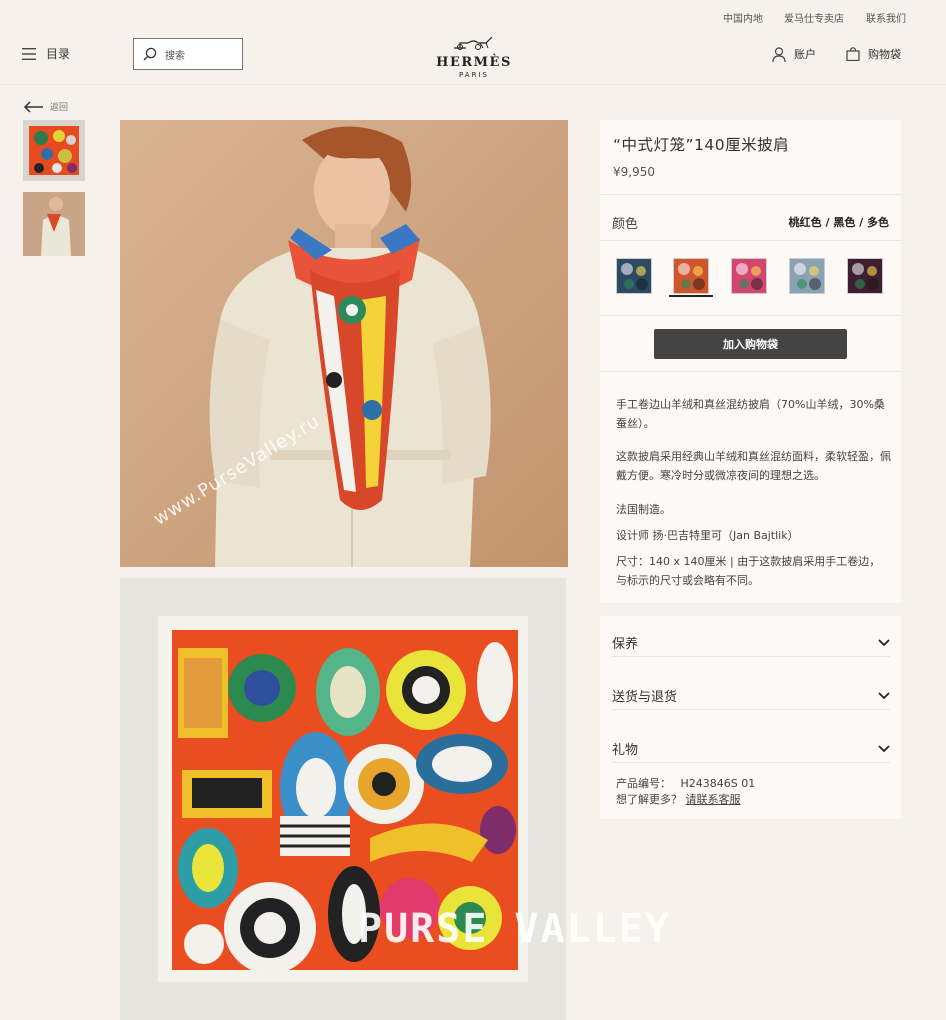 The width and height of the screenshot is (946, 1020). What do you see at coordinates (45, 106) in the screenshot?
I see `back-link: 返回` at bounding box center [45, 106].